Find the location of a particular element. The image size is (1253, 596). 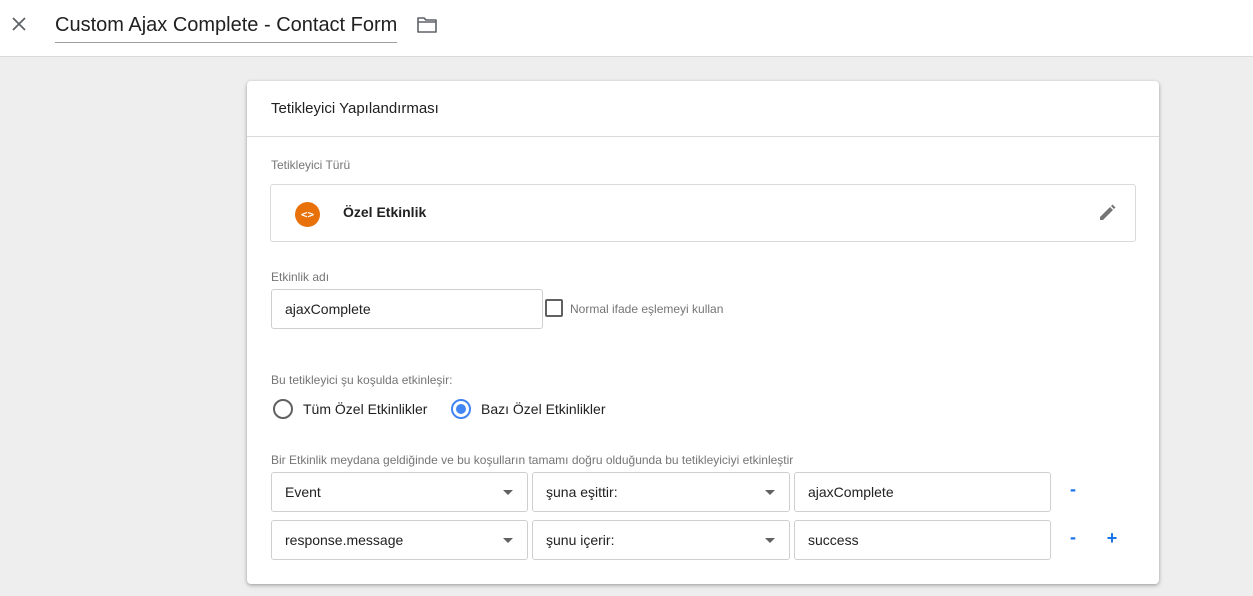

condition-operator-select: şunu içerir: is located at coordinates (661, 540).